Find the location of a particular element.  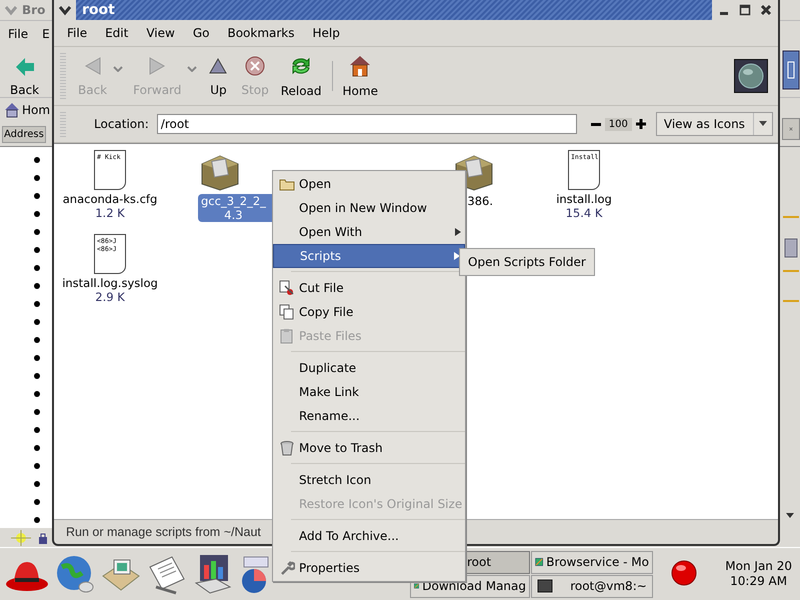

stop-icon is located at coordinates (255, 66).